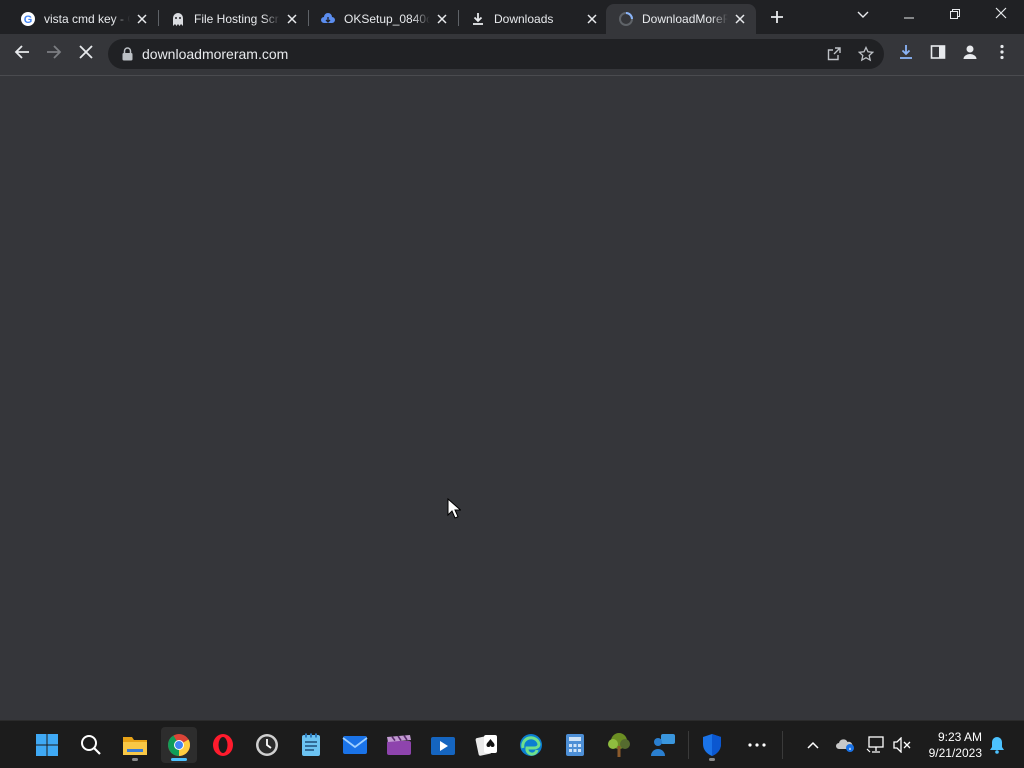 Image resolution: width=1024 pixels, height=768 pixels. I want to click on lock-icon, so click(127, 54).